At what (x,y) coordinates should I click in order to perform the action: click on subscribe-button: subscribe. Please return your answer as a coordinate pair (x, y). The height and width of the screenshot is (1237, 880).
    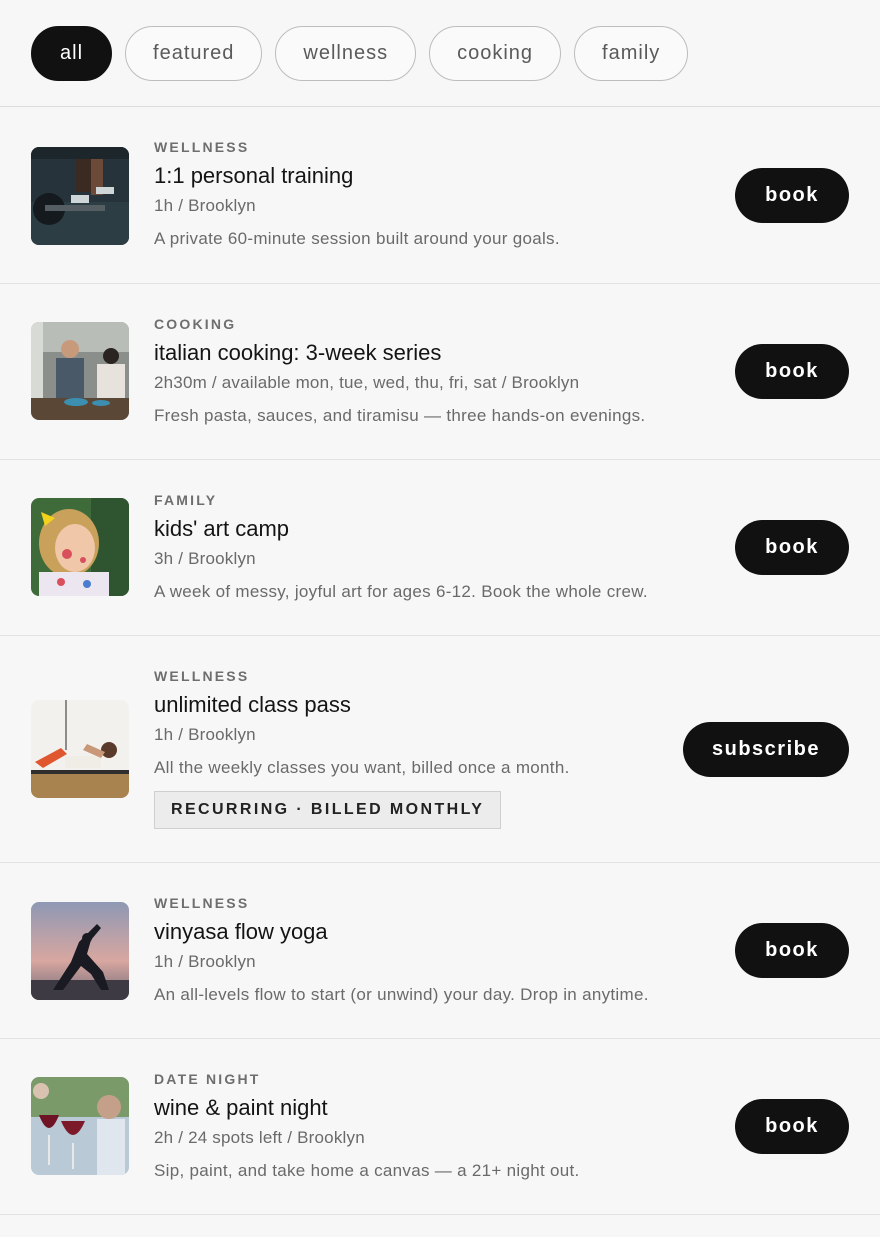
    Looking at the image, I should click on (766, 749).